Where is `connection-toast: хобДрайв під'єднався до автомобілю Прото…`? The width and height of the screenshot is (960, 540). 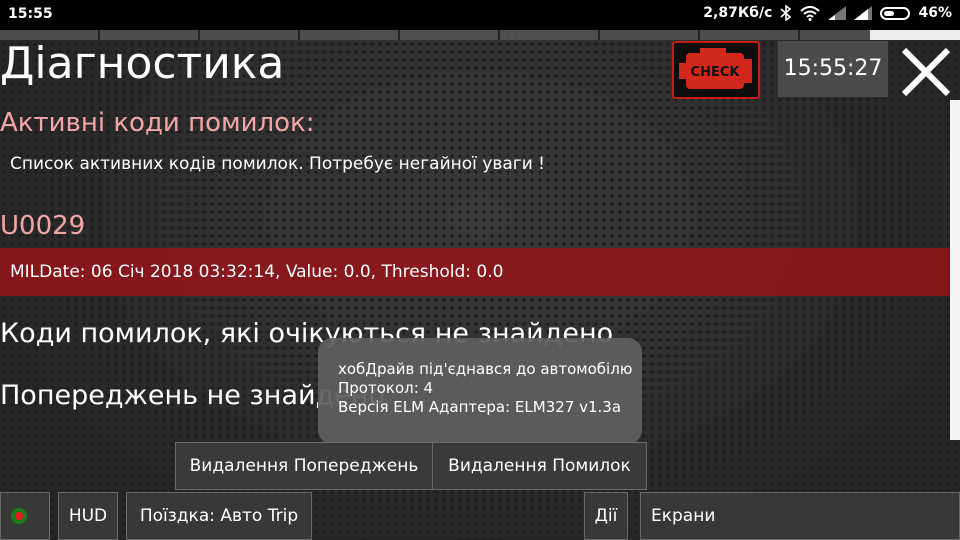 connection-toast: хобДрайв під'єднався до автомобілю Прото… is located at coordinates (480, 391).